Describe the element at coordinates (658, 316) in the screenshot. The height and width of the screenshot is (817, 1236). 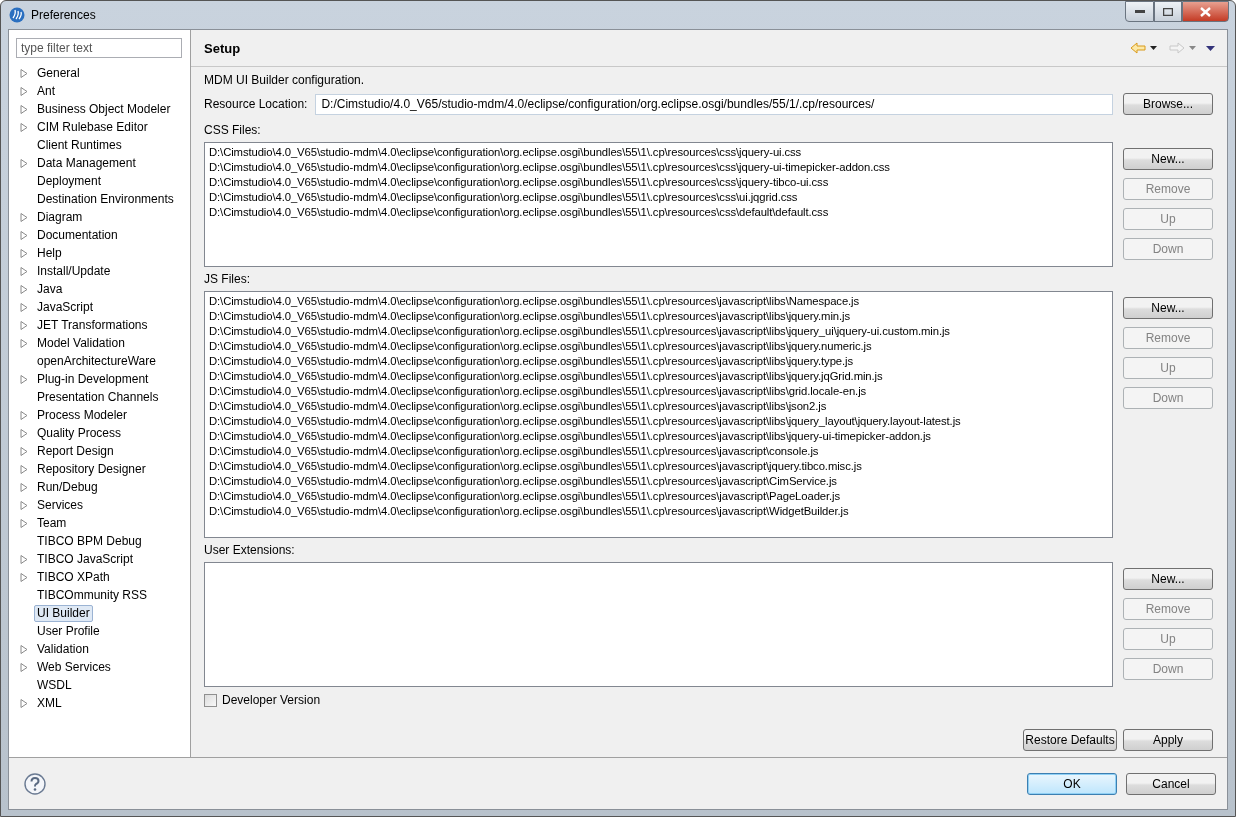
I see `file-path: D:\Cimstudio\4.0_V65\studio-mdm\4.0\eclipse\configuration\org.eclipse.osgi\bundles\55\1\.cp\resources\javascript\libs\jquery.min.js` at that location.